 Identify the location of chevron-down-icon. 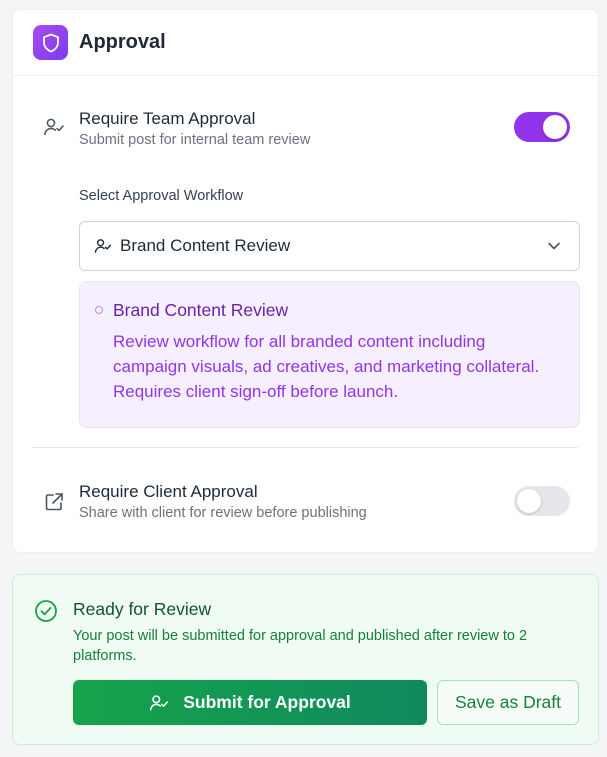
(554, 248).